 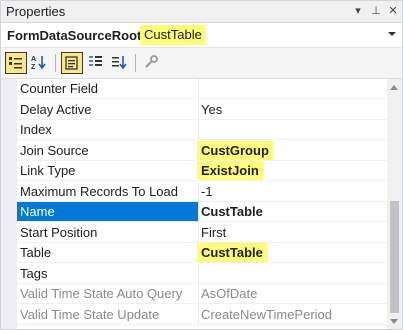 What do you see at coordinates (108, 129) in the screenshot?
I see `property-name: Index` at bounding box center [108, 129].